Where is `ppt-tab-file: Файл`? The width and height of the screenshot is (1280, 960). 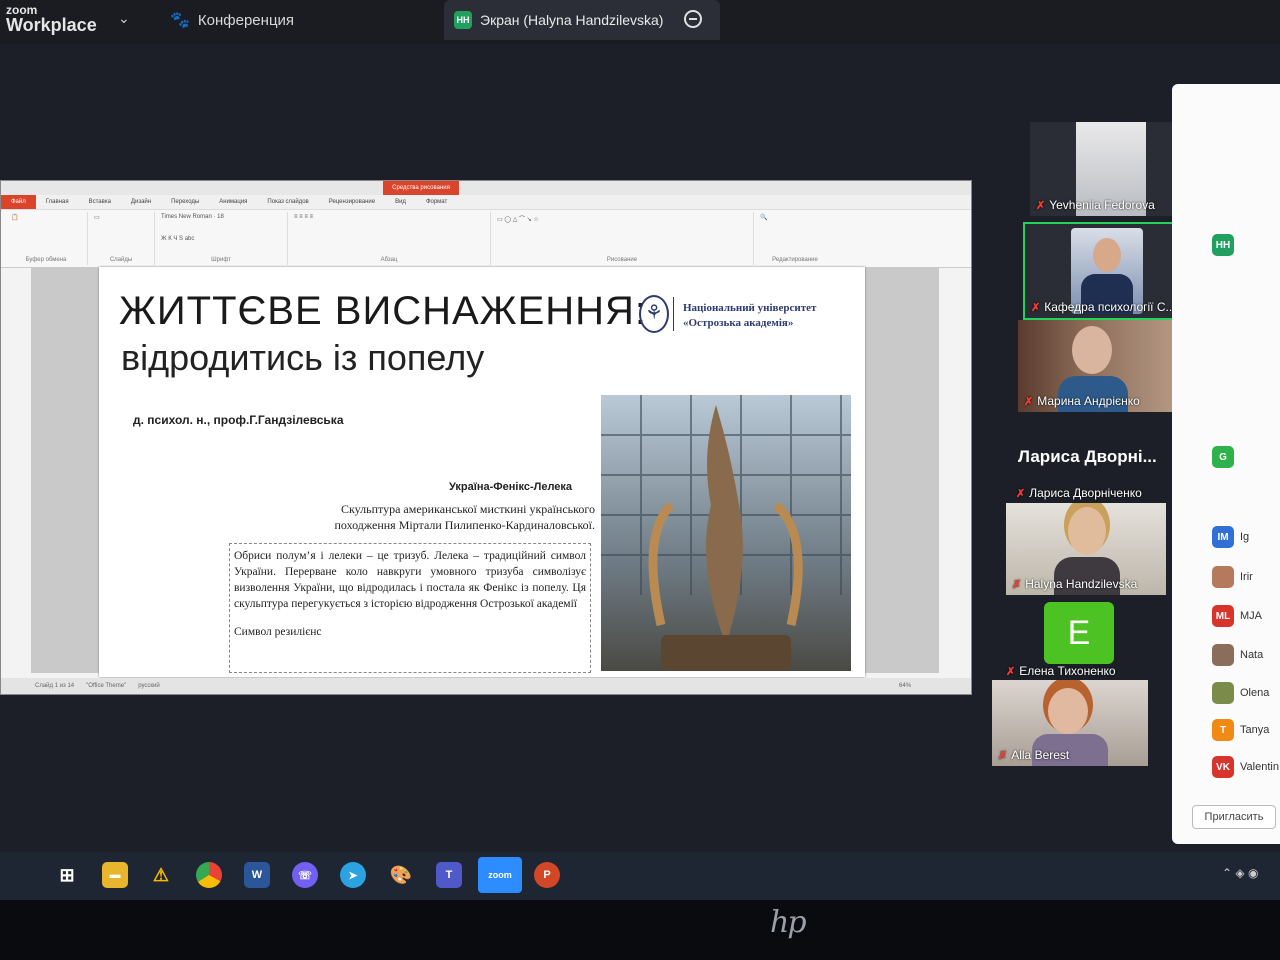
ppt-tab-file: Файл is located at coordinates (18, 202).